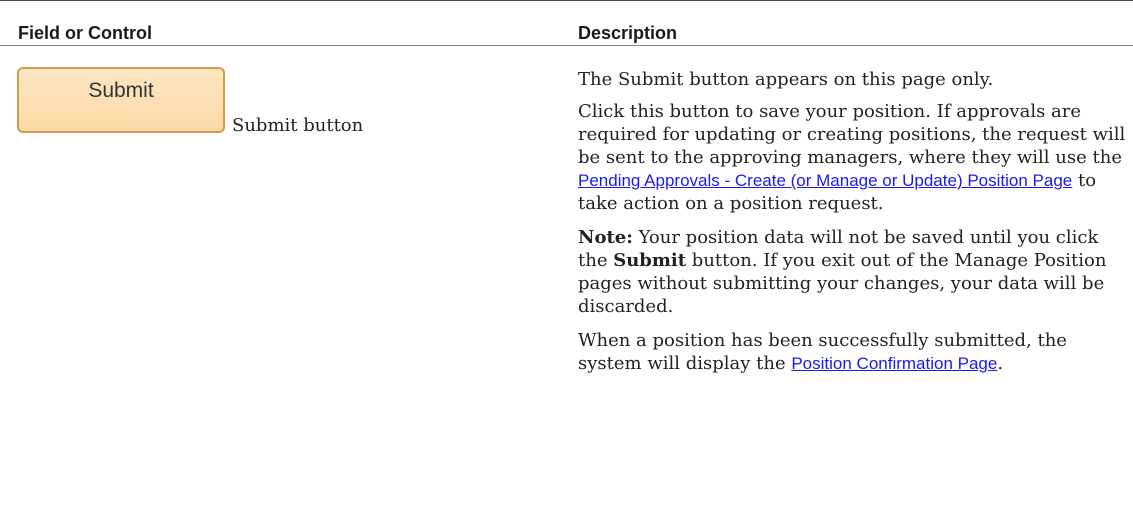 This screenshot has width=1133, height=529. What do you see at coordinates (566, 45) in the screenshot?
I see `table-header-rule` at bounding box center [566, 45].